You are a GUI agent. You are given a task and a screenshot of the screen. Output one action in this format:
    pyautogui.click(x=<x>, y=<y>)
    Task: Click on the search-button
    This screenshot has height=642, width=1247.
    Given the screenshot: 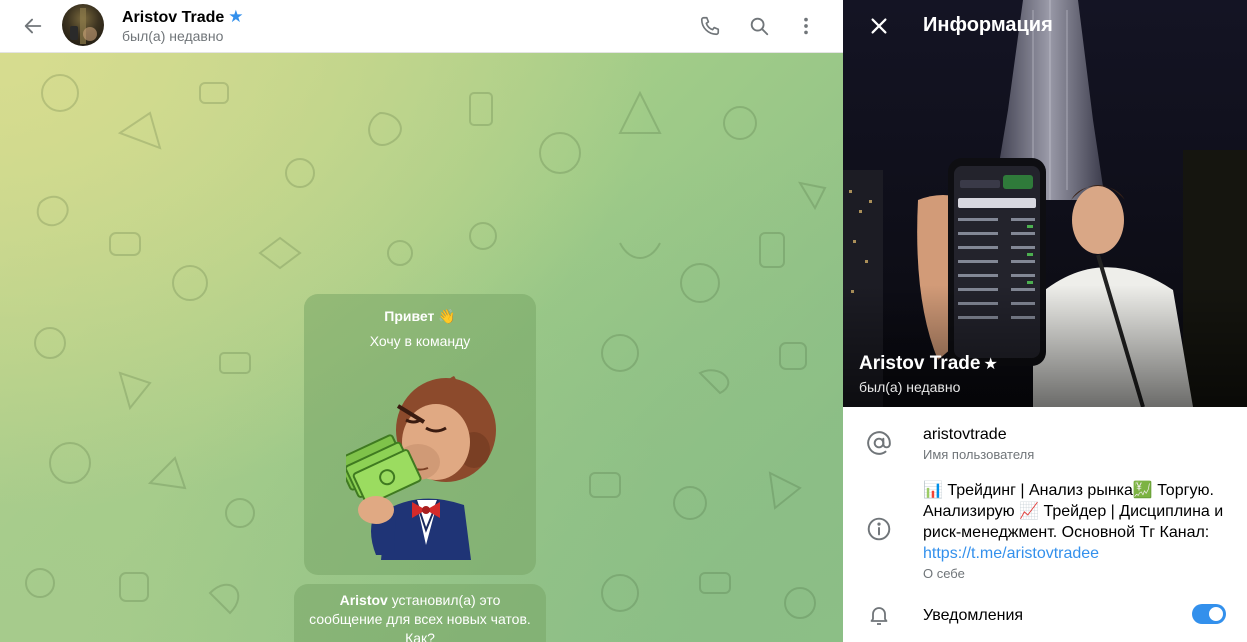 What is the action you would take?
    pyautogui.click(x=759, y=26)
    